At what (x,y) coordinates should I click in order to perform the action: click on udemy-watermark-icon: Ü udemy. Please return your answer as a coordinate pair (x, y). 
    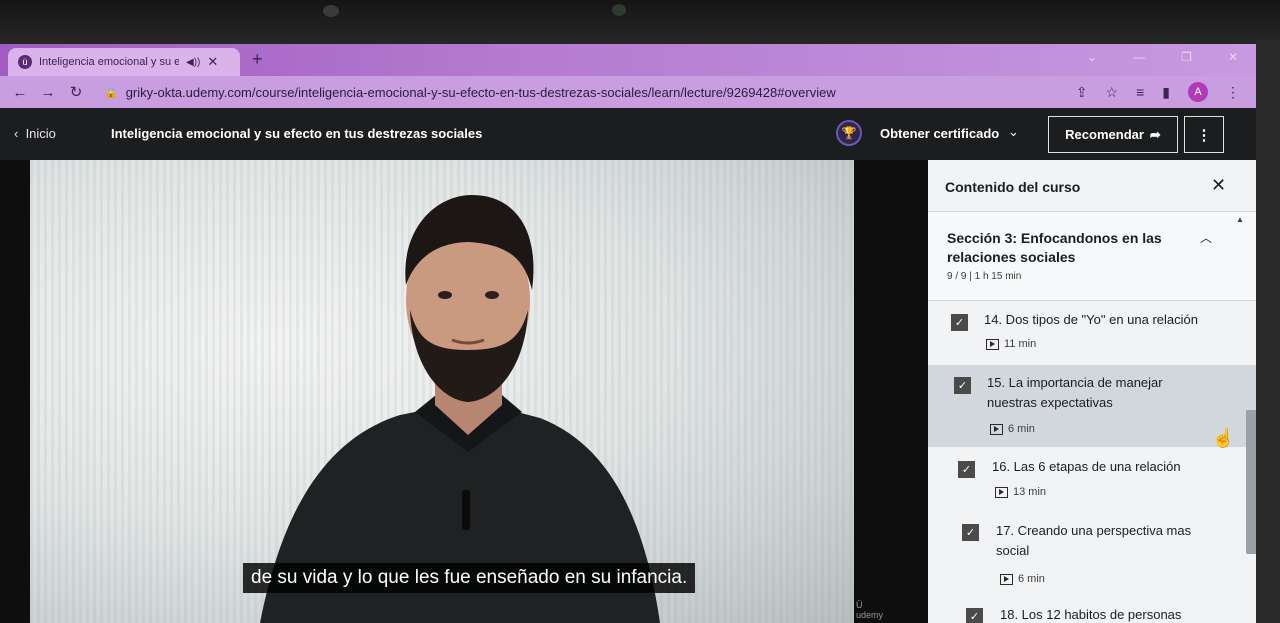
    Looking at the image, I should click on (870, 610).